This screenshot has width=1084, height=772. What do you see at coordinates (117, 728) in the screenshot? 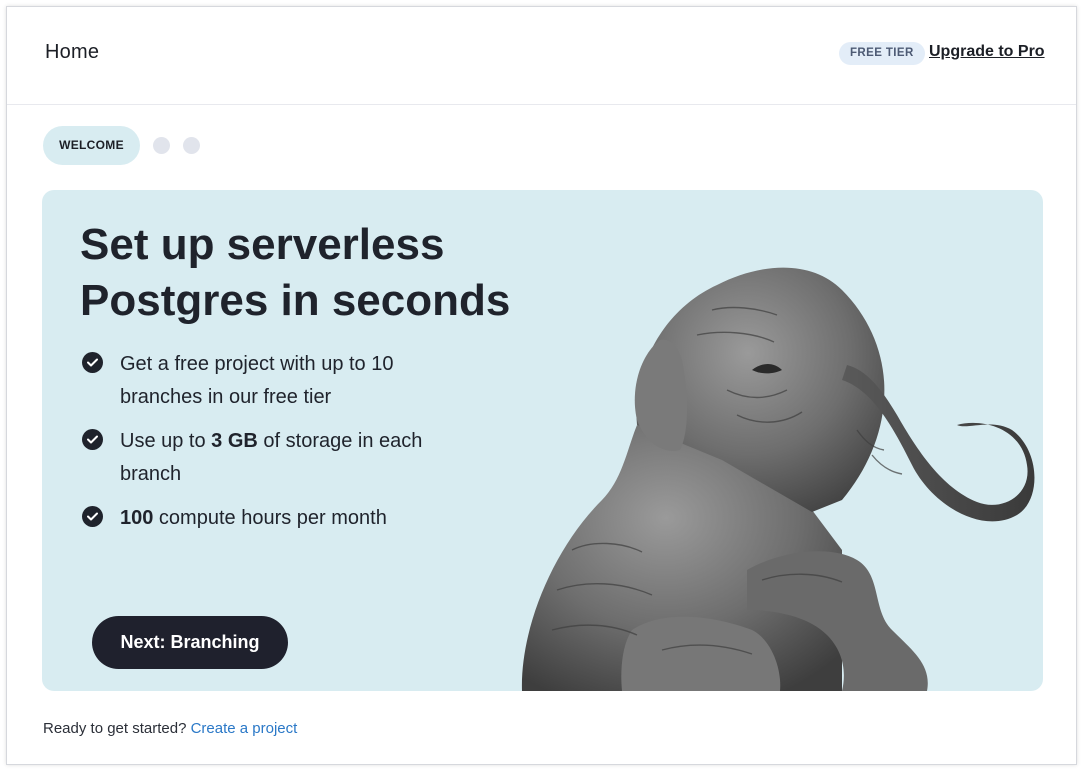
I see `footer-prompt: Ready to get started?` at bounding box center [117, 728].